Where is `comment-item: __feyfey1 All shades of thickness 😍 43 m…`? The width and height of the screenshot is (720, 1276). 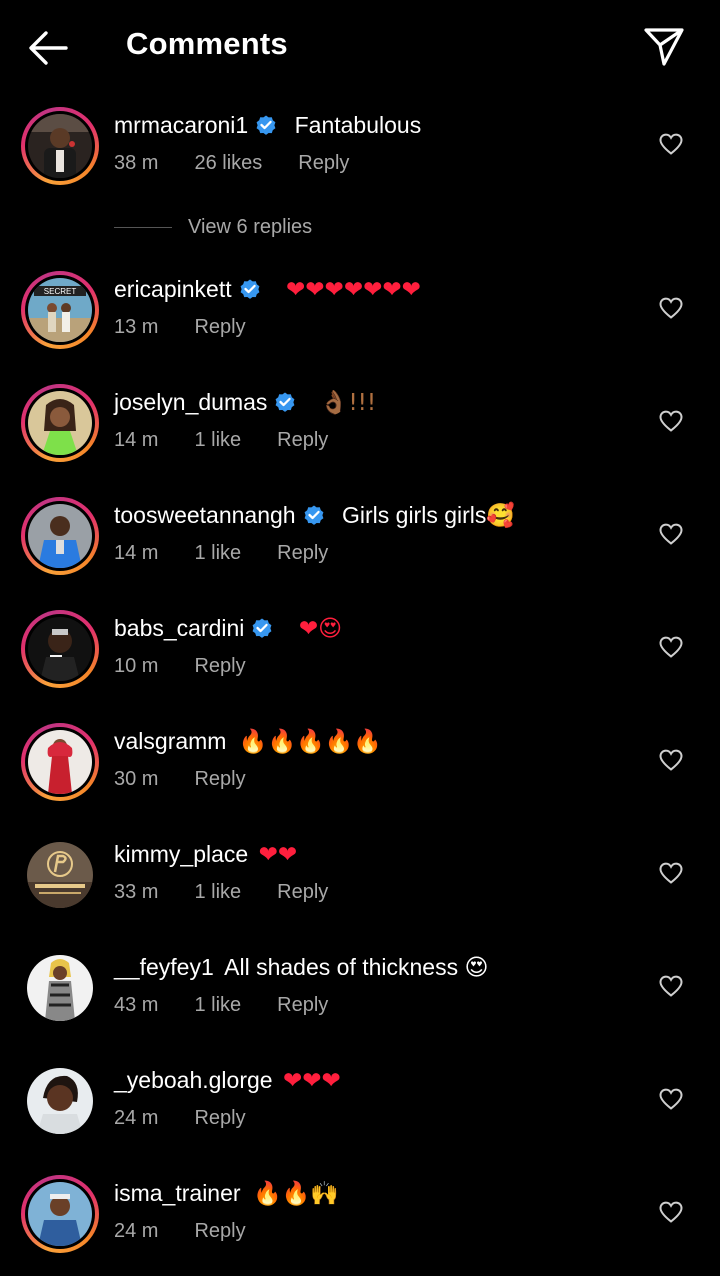
comment-item: __feyfey1 All shades of thickness 😍 43 m… is located at coordinates (360, 1000).